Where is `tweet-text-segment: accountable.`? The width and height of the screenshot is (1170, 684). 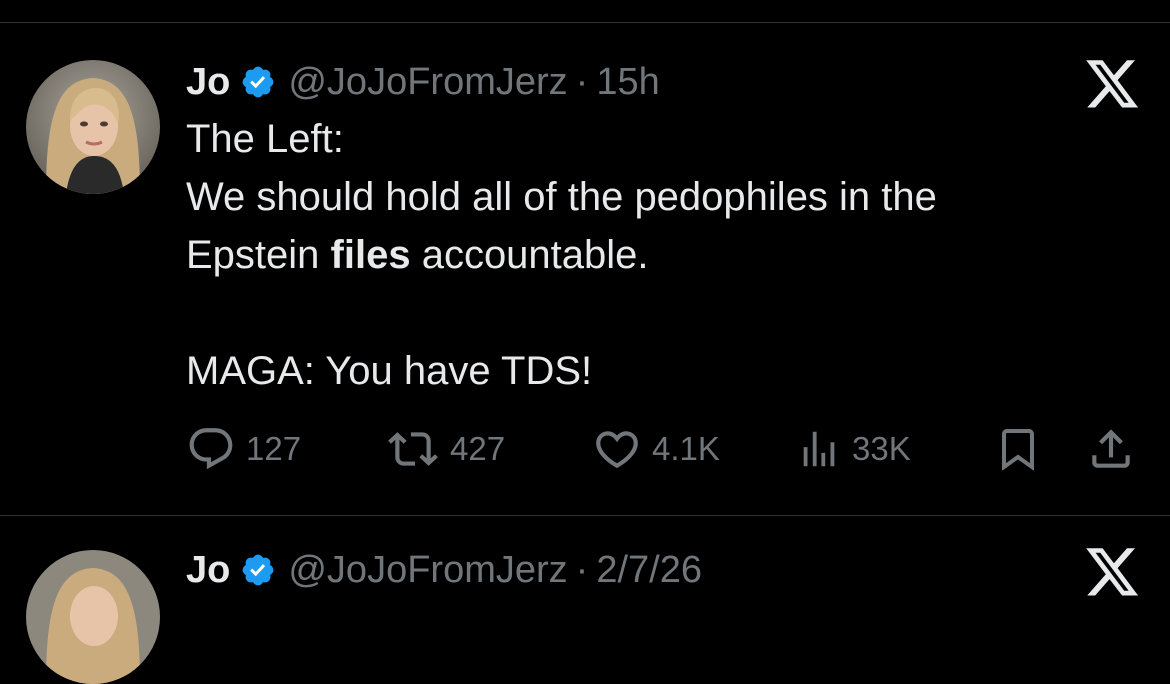
tweet-text-segment: accountable. is located at coordinates (529, 255).